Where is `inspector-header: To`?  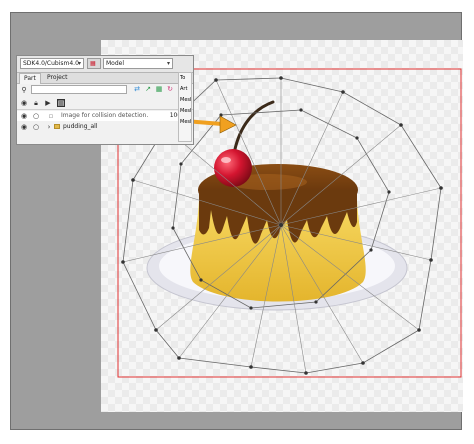 inspector-header: To is located at coordinates (183, 78).